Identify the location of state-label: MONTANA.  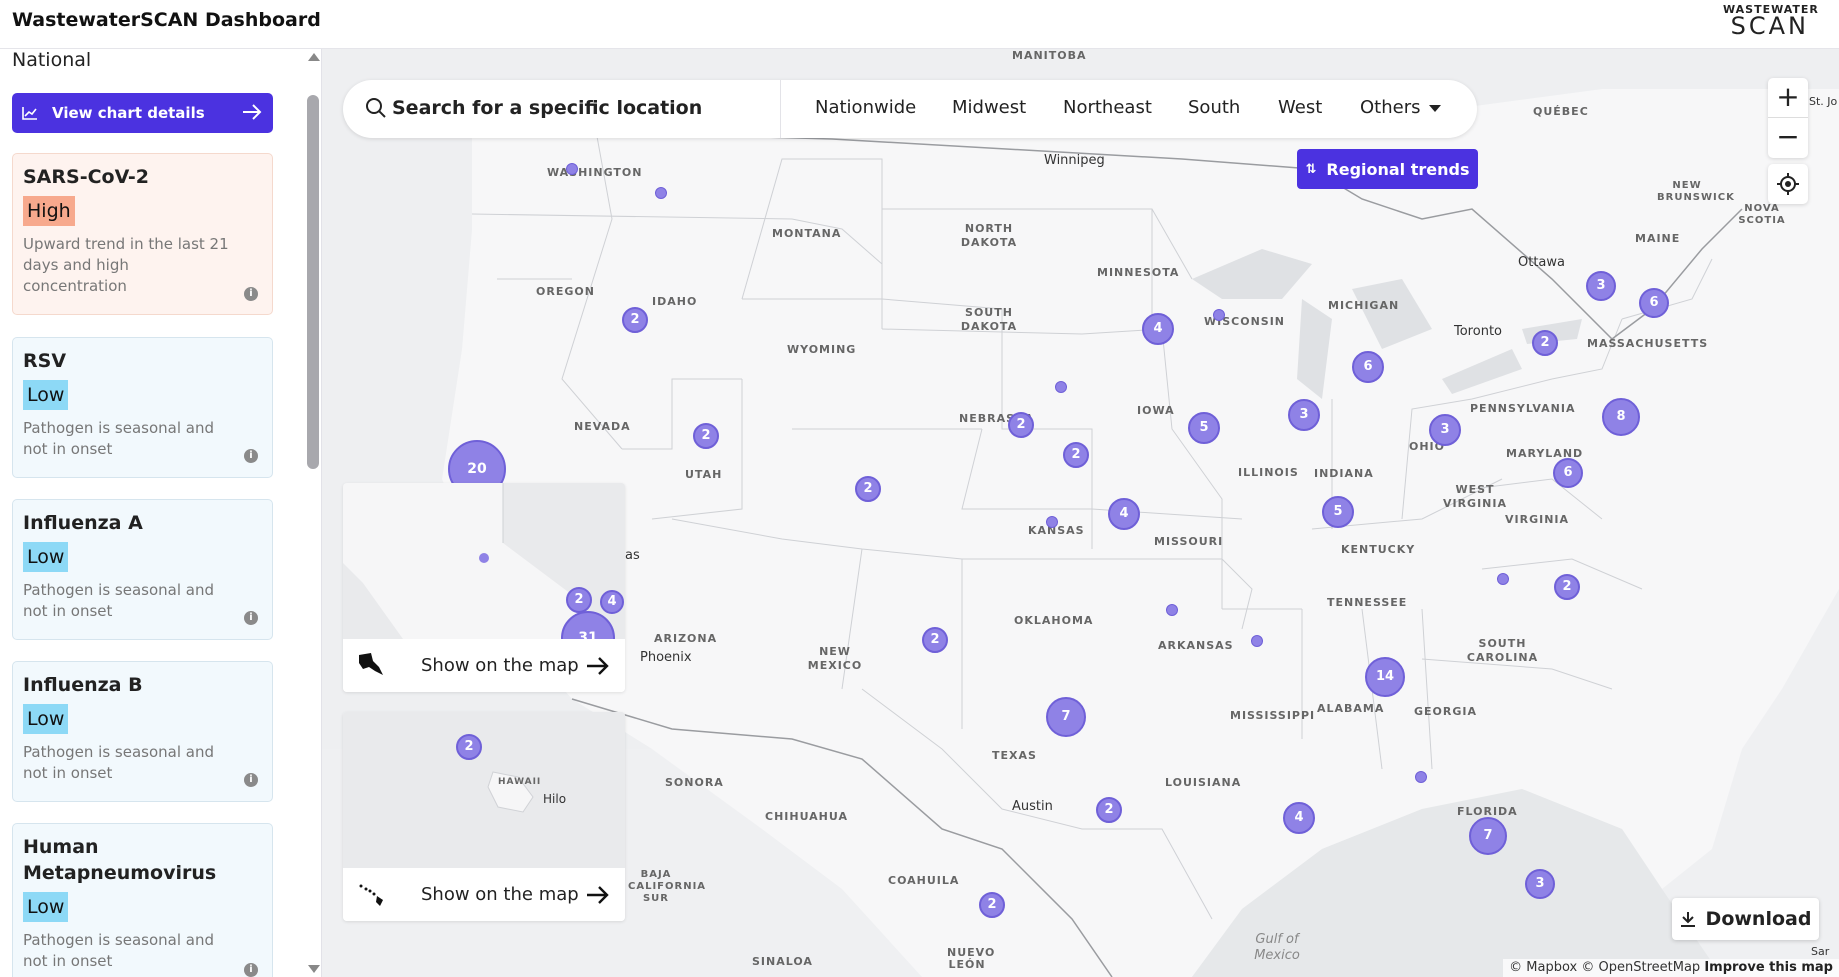
(807, 233).